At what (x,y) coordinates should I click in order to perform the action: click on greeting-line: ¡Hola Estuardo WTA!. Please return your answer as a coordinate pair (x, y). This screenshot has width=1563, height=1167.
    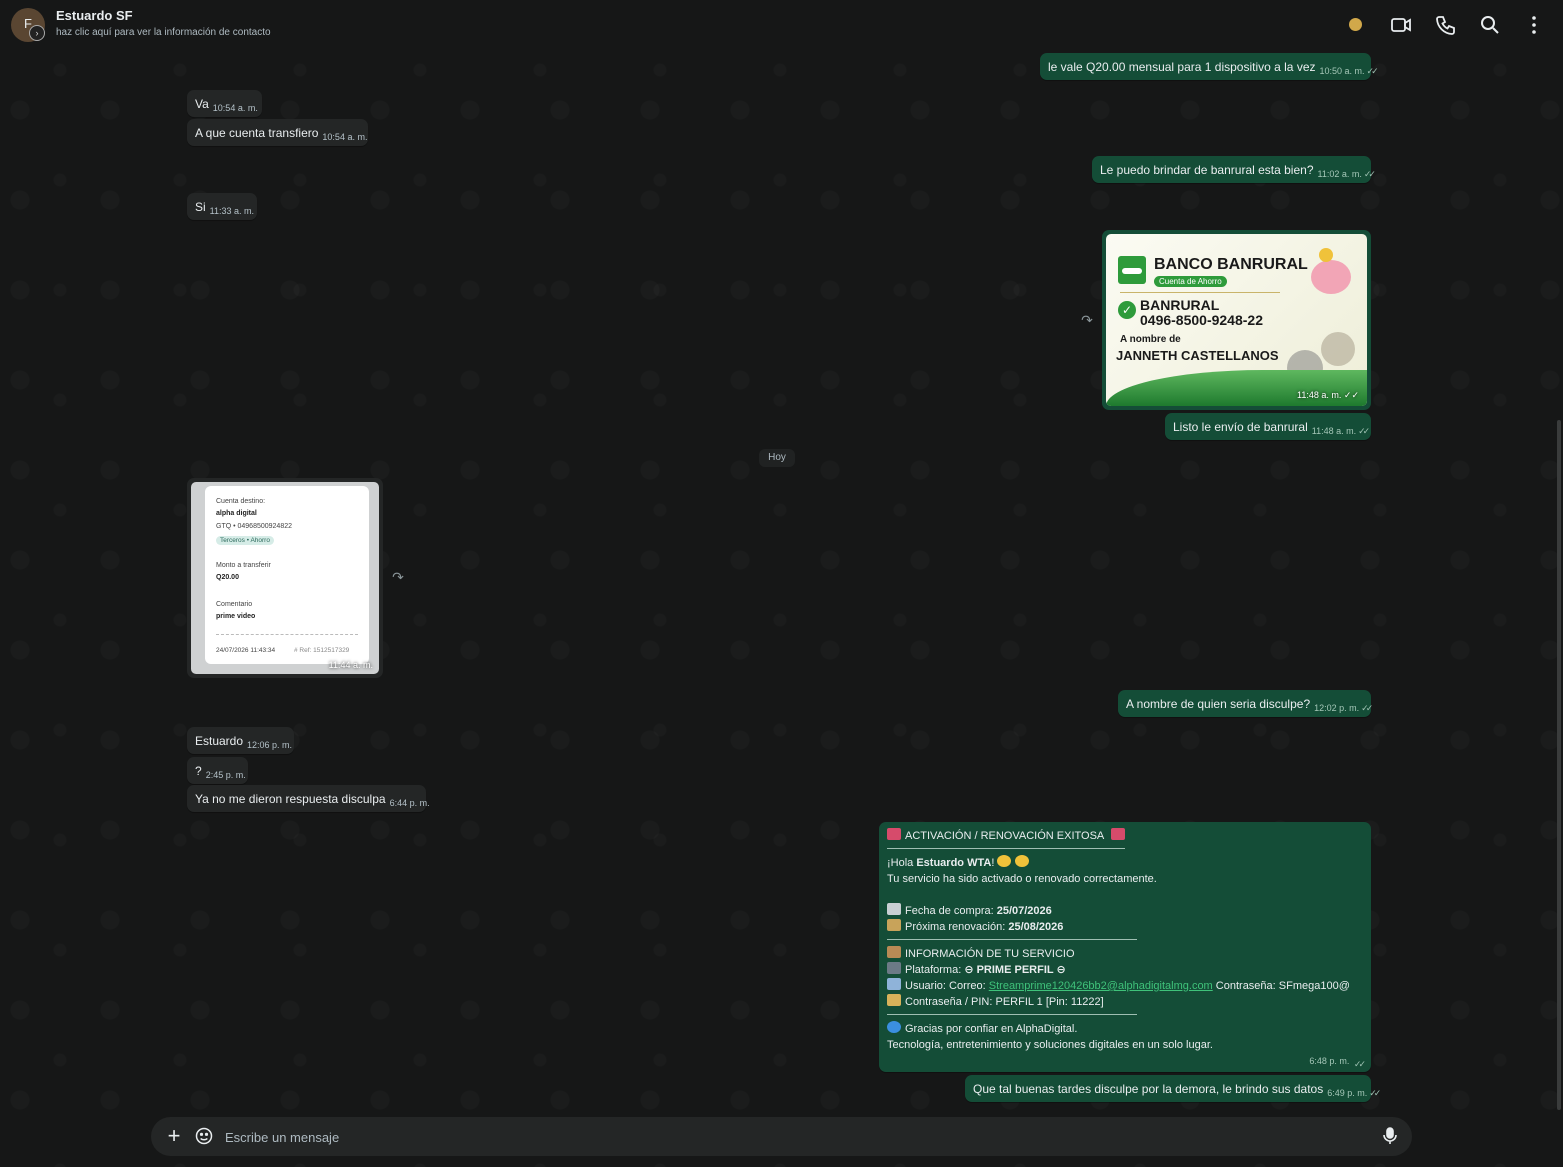
    Looking at the image, I should click on (1125, 863).